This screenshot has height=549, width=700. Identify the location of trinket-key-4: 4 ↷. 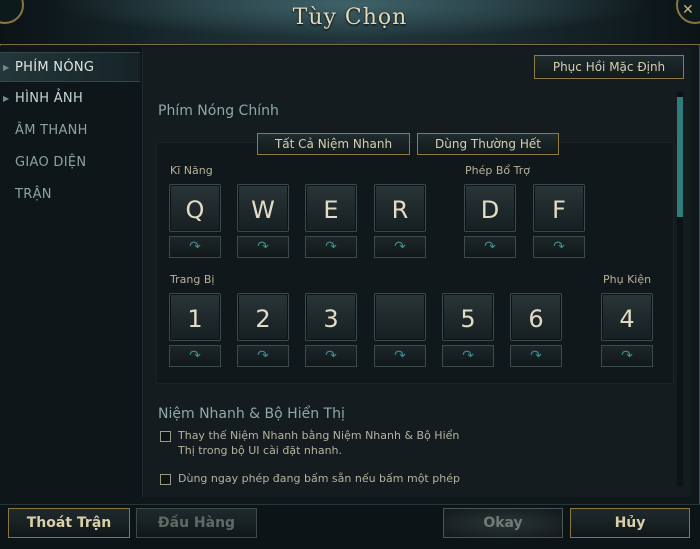
(627, 331).